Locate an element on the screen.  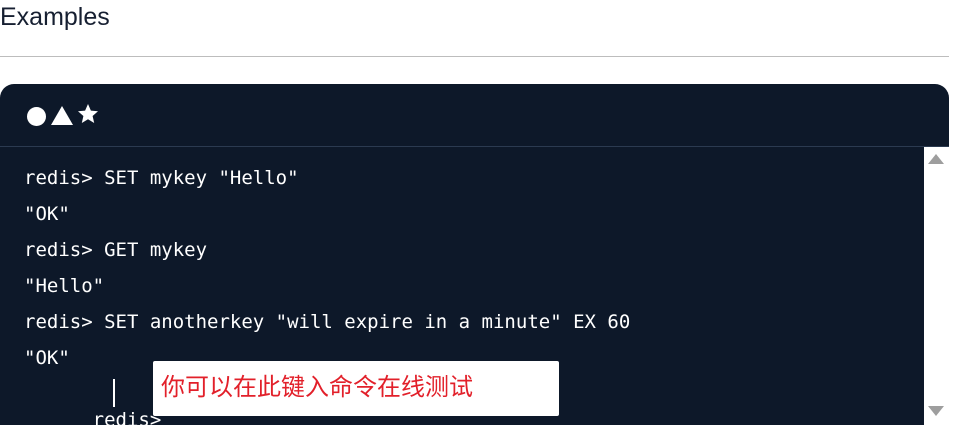
circle-icon is located at coordinates (36, 116).